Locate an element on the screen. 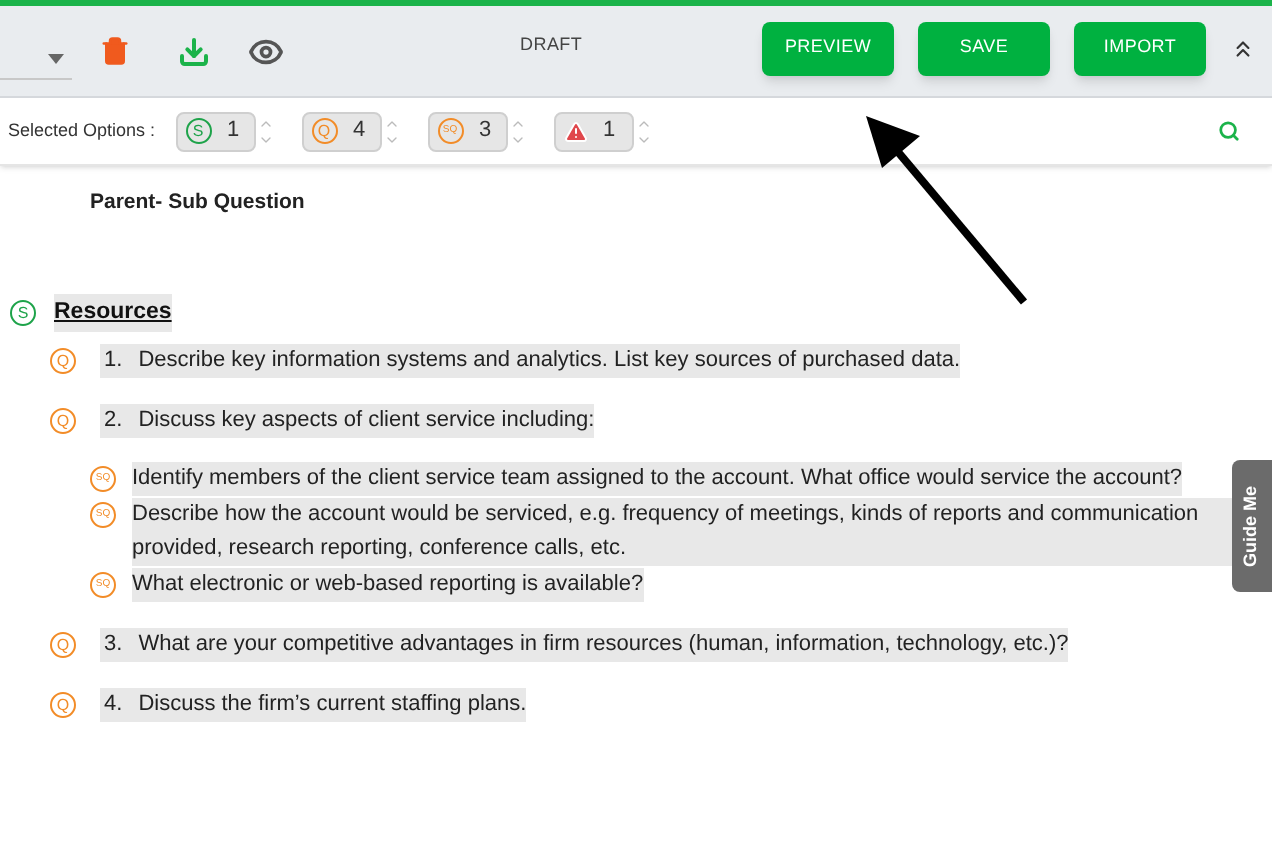 The width and height of the screenshot is (1272, 860). question-number: 3. is located at coordinates (113, 645).